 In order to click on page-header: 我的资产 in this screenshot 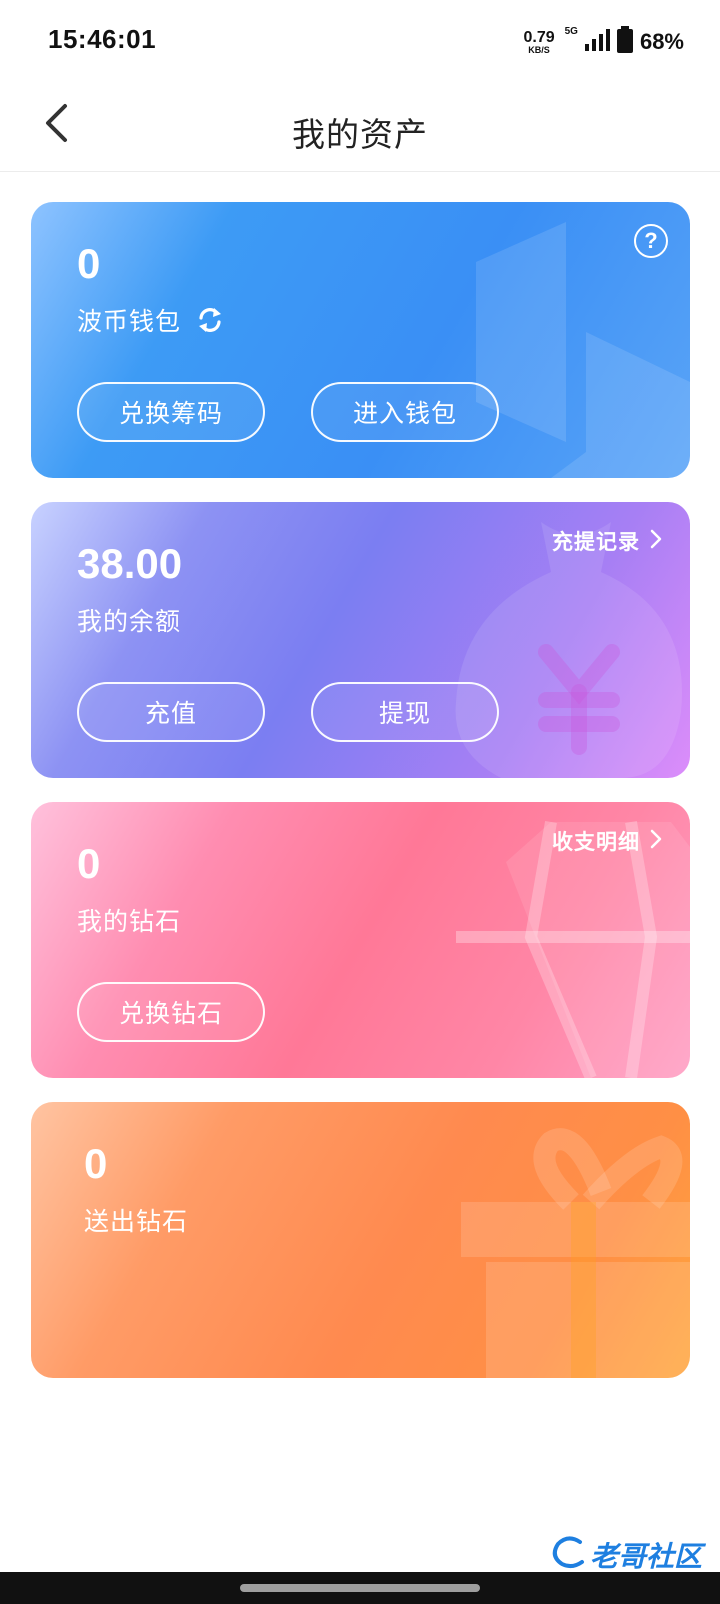, I will do `click(360, 127)`.